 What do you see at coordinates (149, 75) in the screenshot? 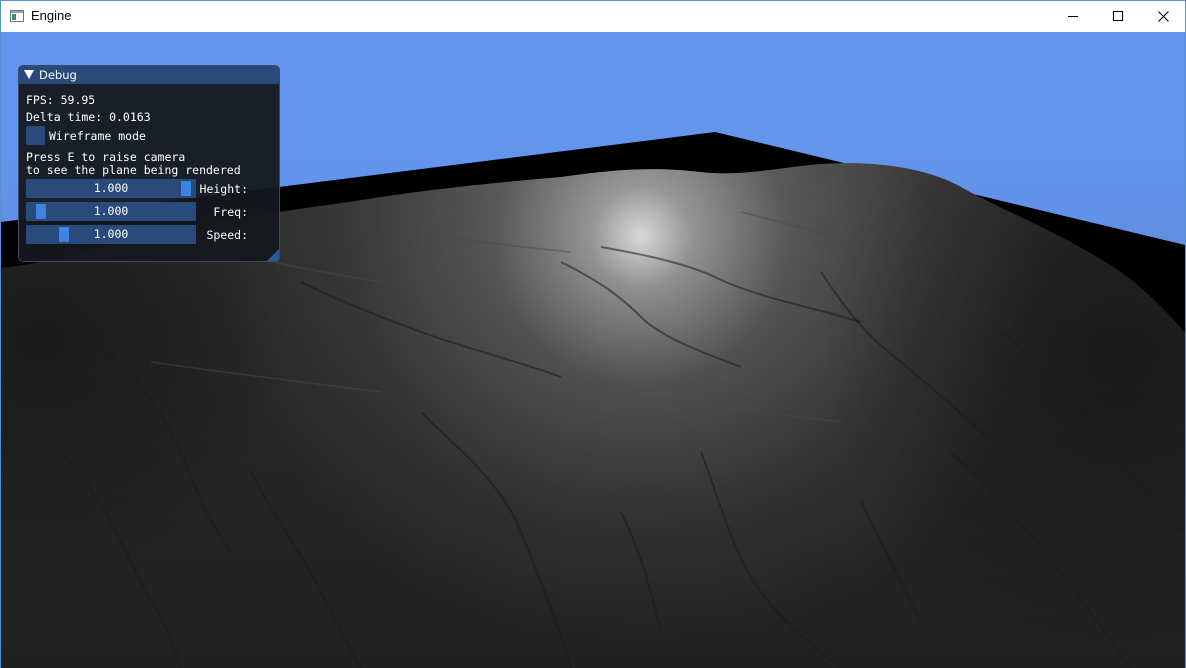
I see `debug-panel-header: Debug` at bounding box center [149, 75].